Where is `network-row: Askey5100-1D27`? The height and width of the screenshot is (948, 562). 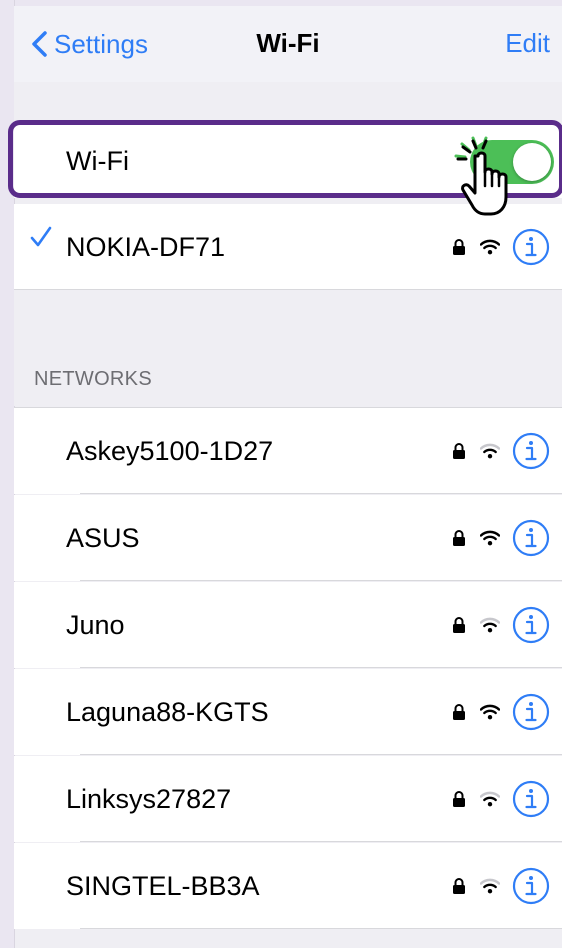 network-row: Askey5100-1D27 is located at coordinates (288, 451).